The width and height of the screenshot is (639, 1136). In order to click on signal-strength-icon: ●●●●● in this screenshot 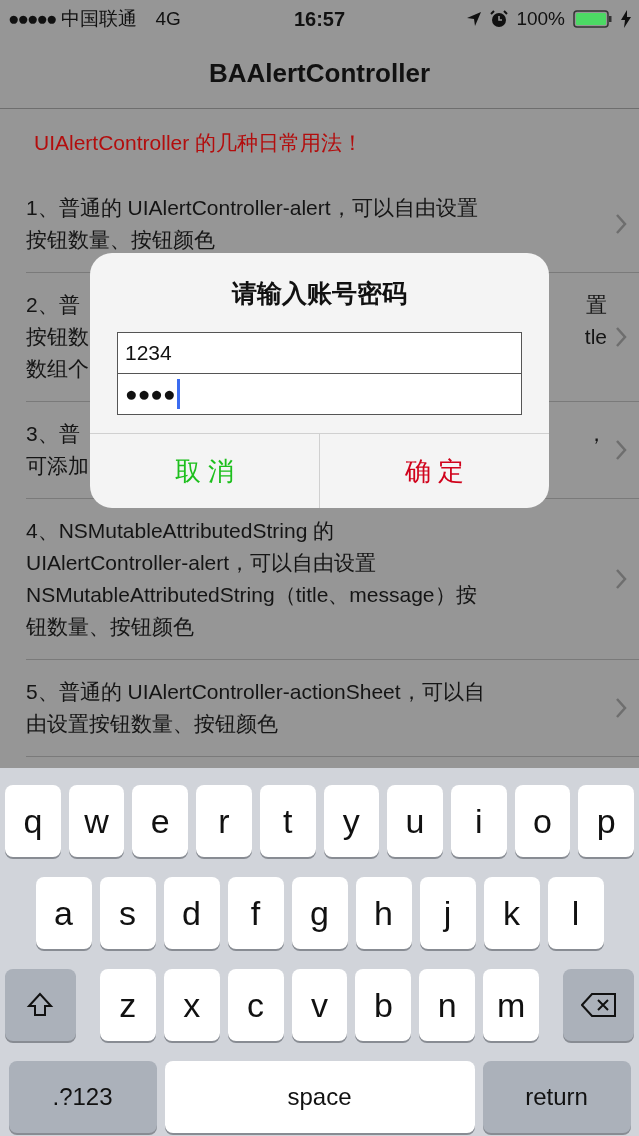, I will do `click(32, 19)`.